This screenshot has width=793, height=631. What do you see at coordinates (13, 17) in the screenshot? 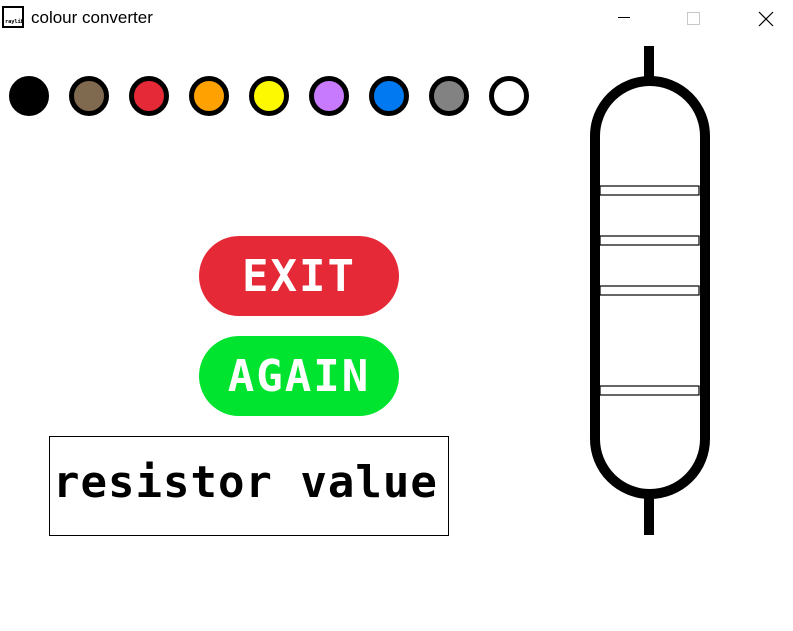
I see `raylib-app-icon: raylib` at bounding box center [13, 17].